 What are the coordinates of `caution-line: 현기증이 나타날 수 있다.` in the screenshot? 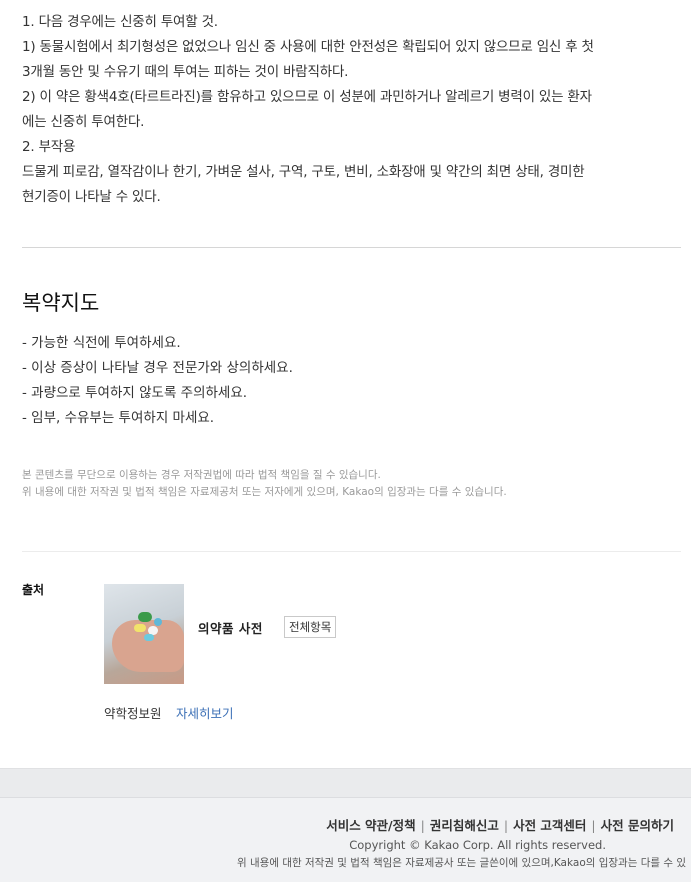 It's located at (91, 197).